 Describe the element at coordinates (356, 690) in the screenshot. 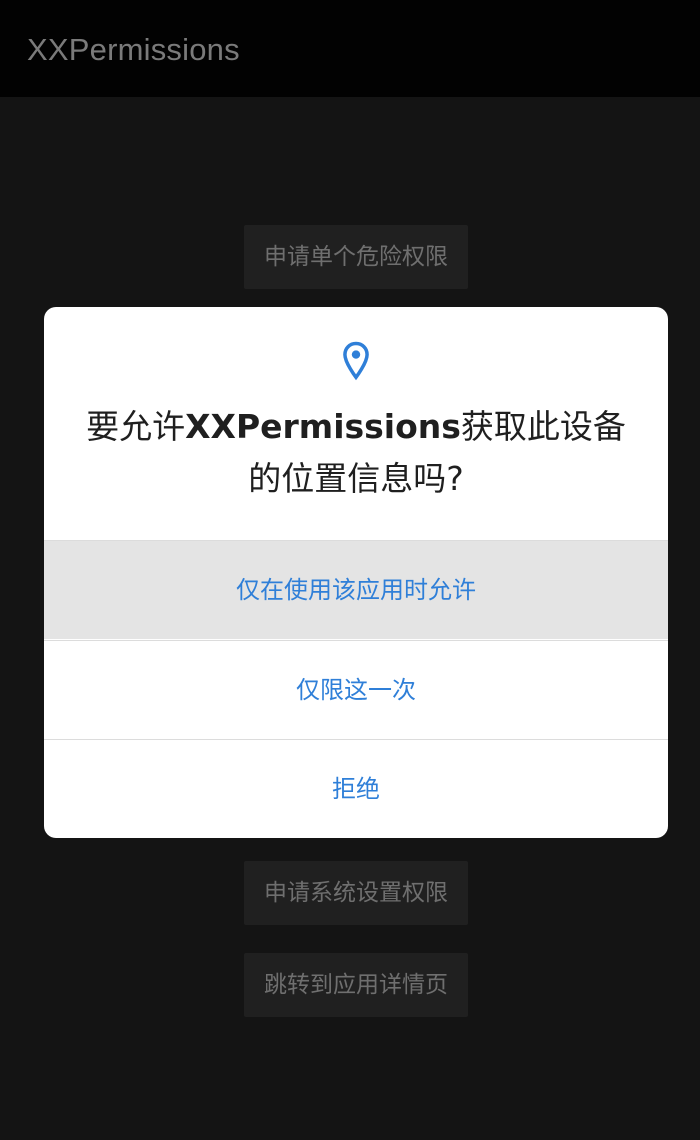

I see `allow-only-this-time-option: 仅限这一次` at that location.